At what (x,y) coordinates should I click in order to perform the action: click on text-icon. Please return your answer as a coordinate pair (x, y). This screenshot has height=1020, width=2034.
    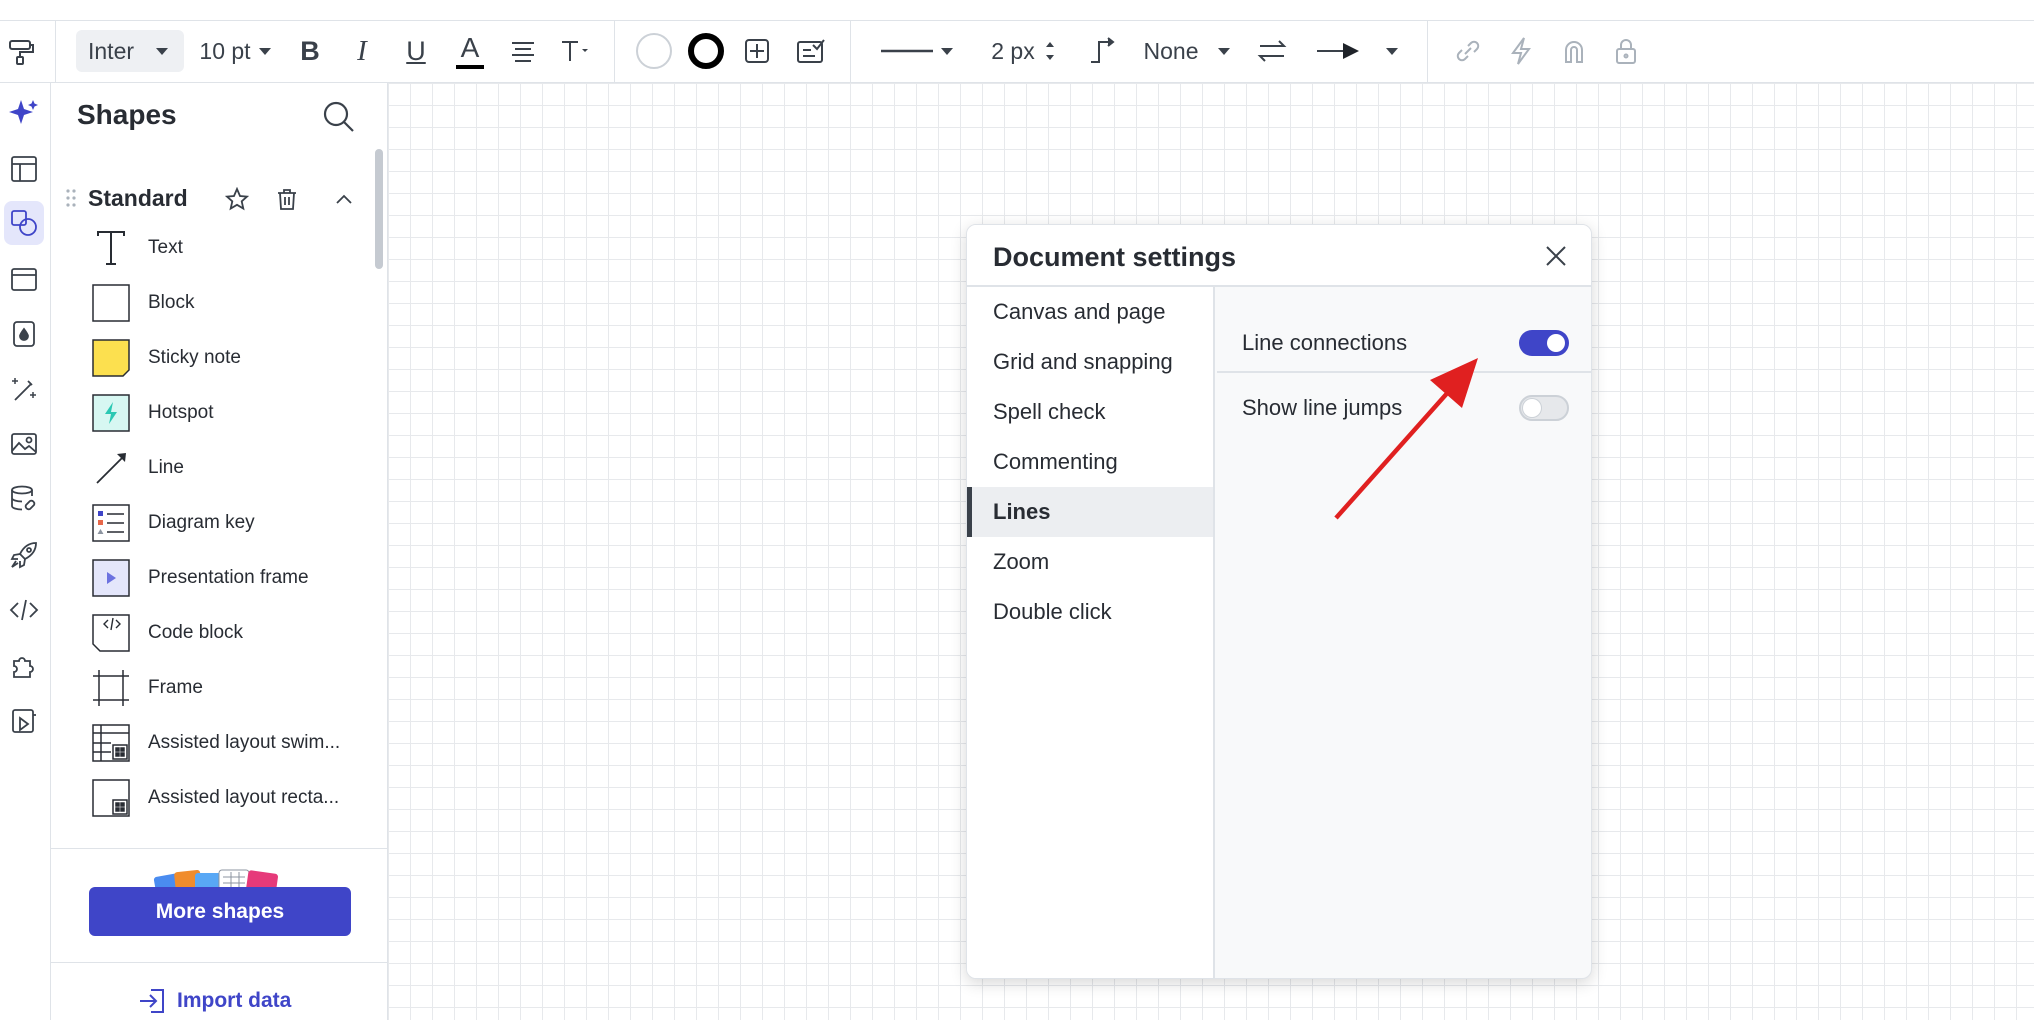
    Looking at the image, I should click on (111, 248).